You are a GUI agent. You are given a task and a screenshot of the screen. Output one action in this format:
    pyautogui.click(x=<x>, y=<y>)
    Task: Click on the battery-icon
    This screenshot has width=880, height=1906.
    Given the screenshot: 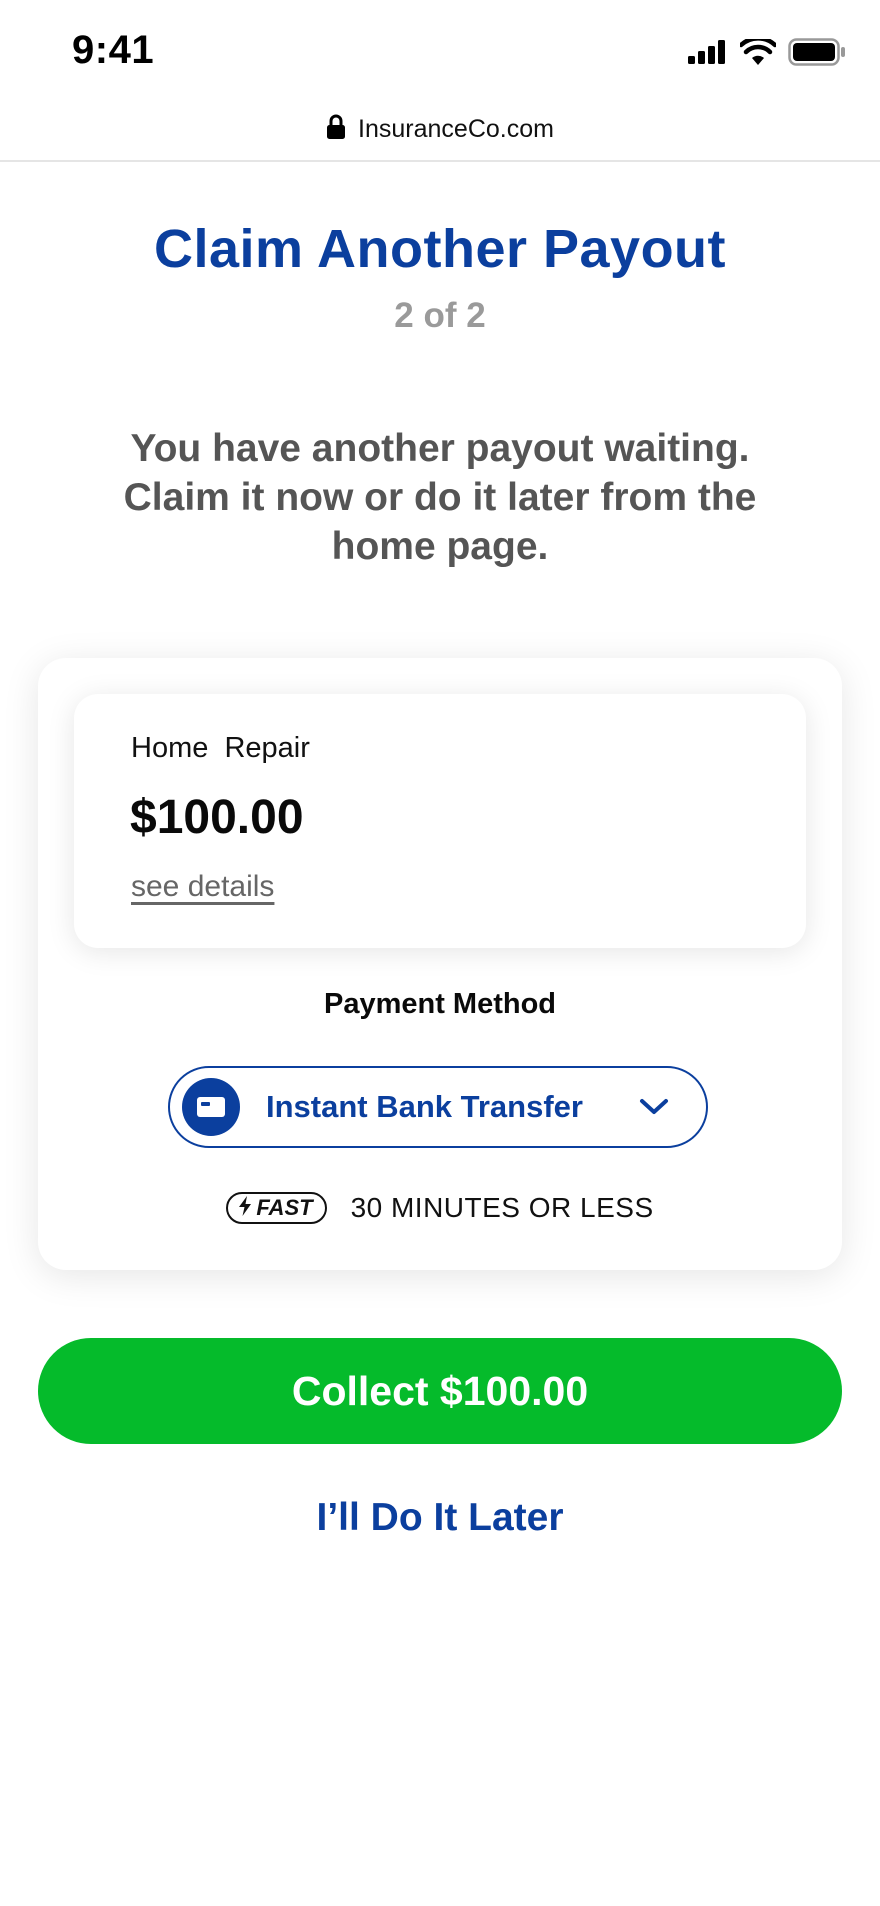 What is the action you would take?
    pyautogui.click(x=817, y=54)
    